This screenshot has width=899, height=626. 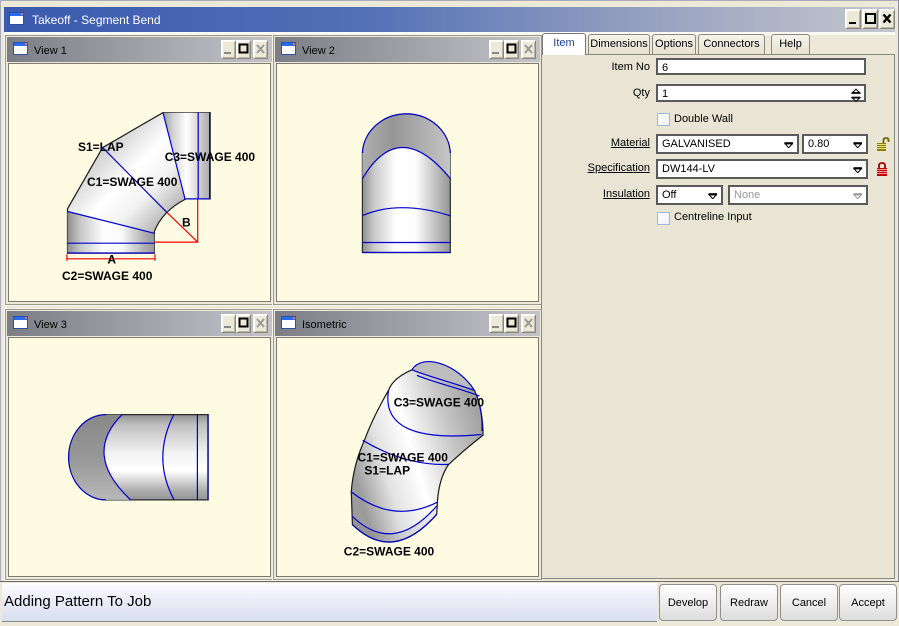 I want to click on svg-text: B, so click(x=186, y=223).